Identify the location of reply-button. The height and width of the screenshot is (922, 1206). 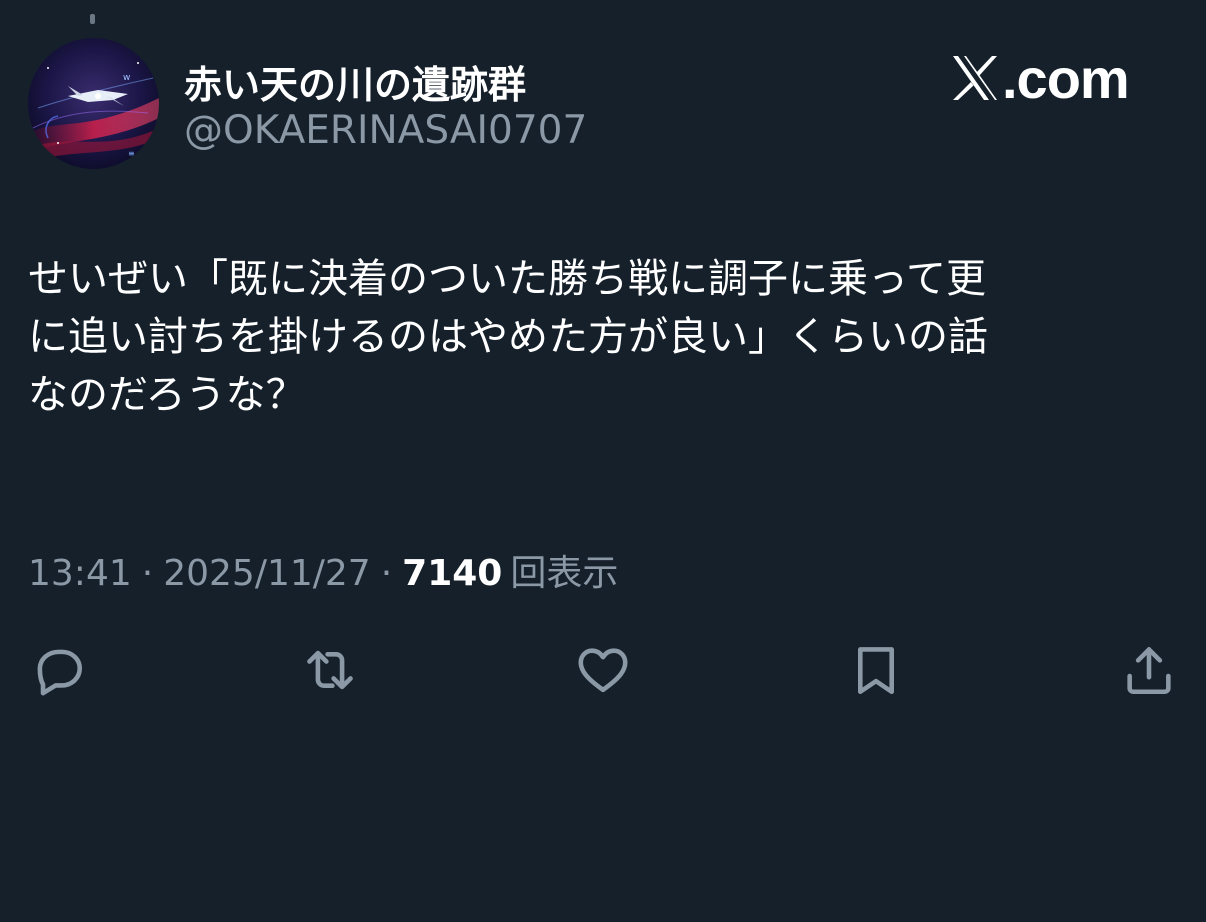
(58, 670).